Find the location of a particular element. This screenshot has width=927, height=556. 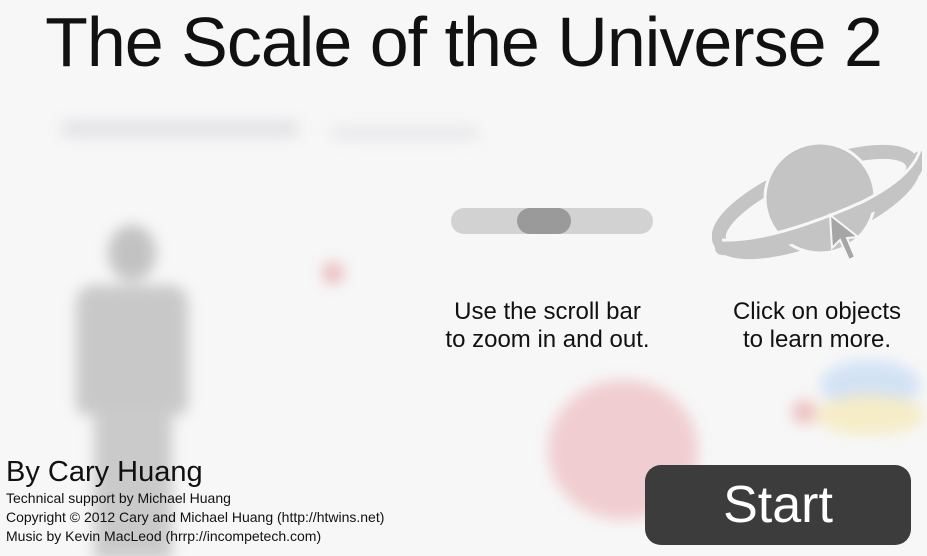

start-button: Start is located at coordinates (778, 505).